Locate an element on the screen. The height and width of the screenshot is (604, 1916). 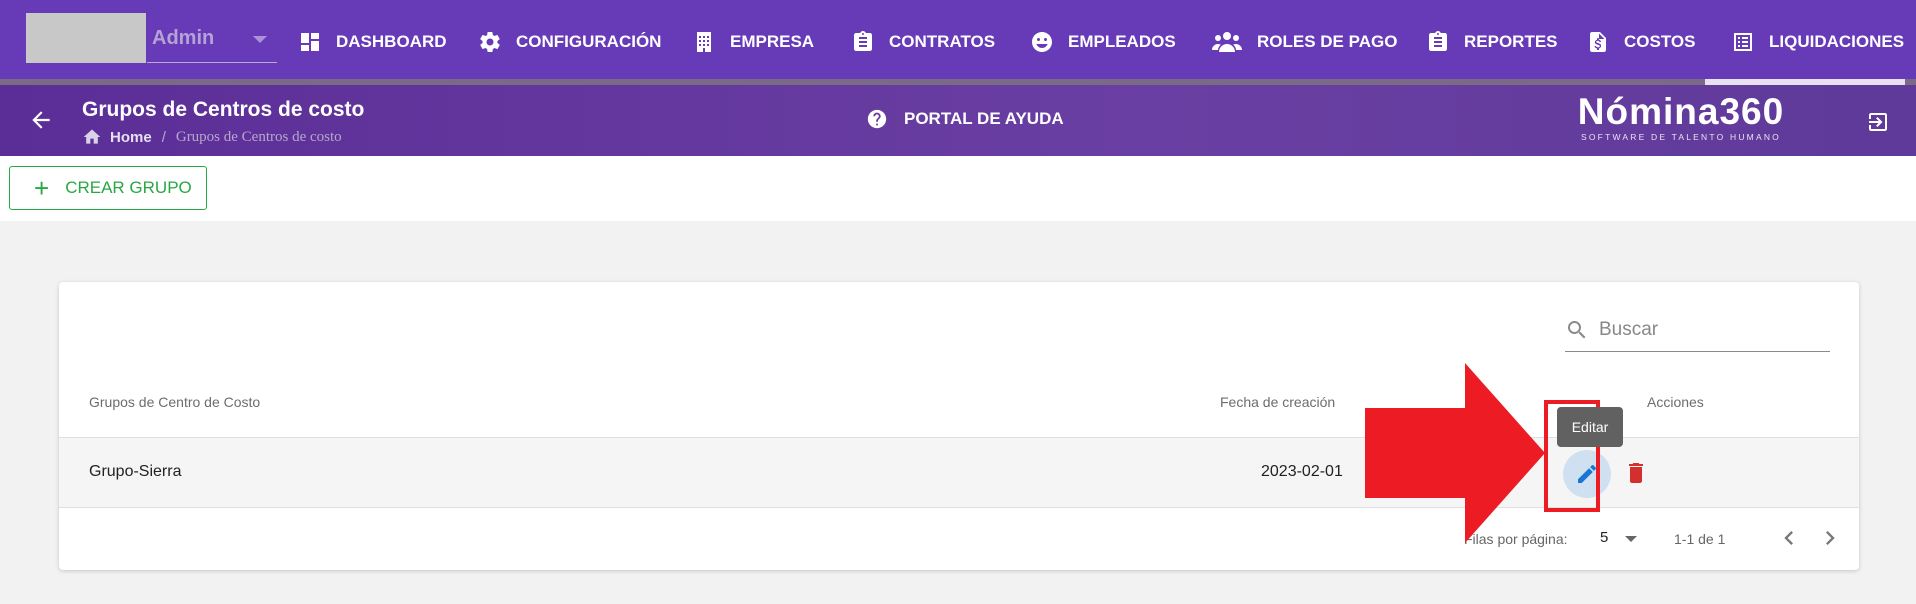
nav-item-label: CONFIGURACIÓN is located at coordinates (589, 41).